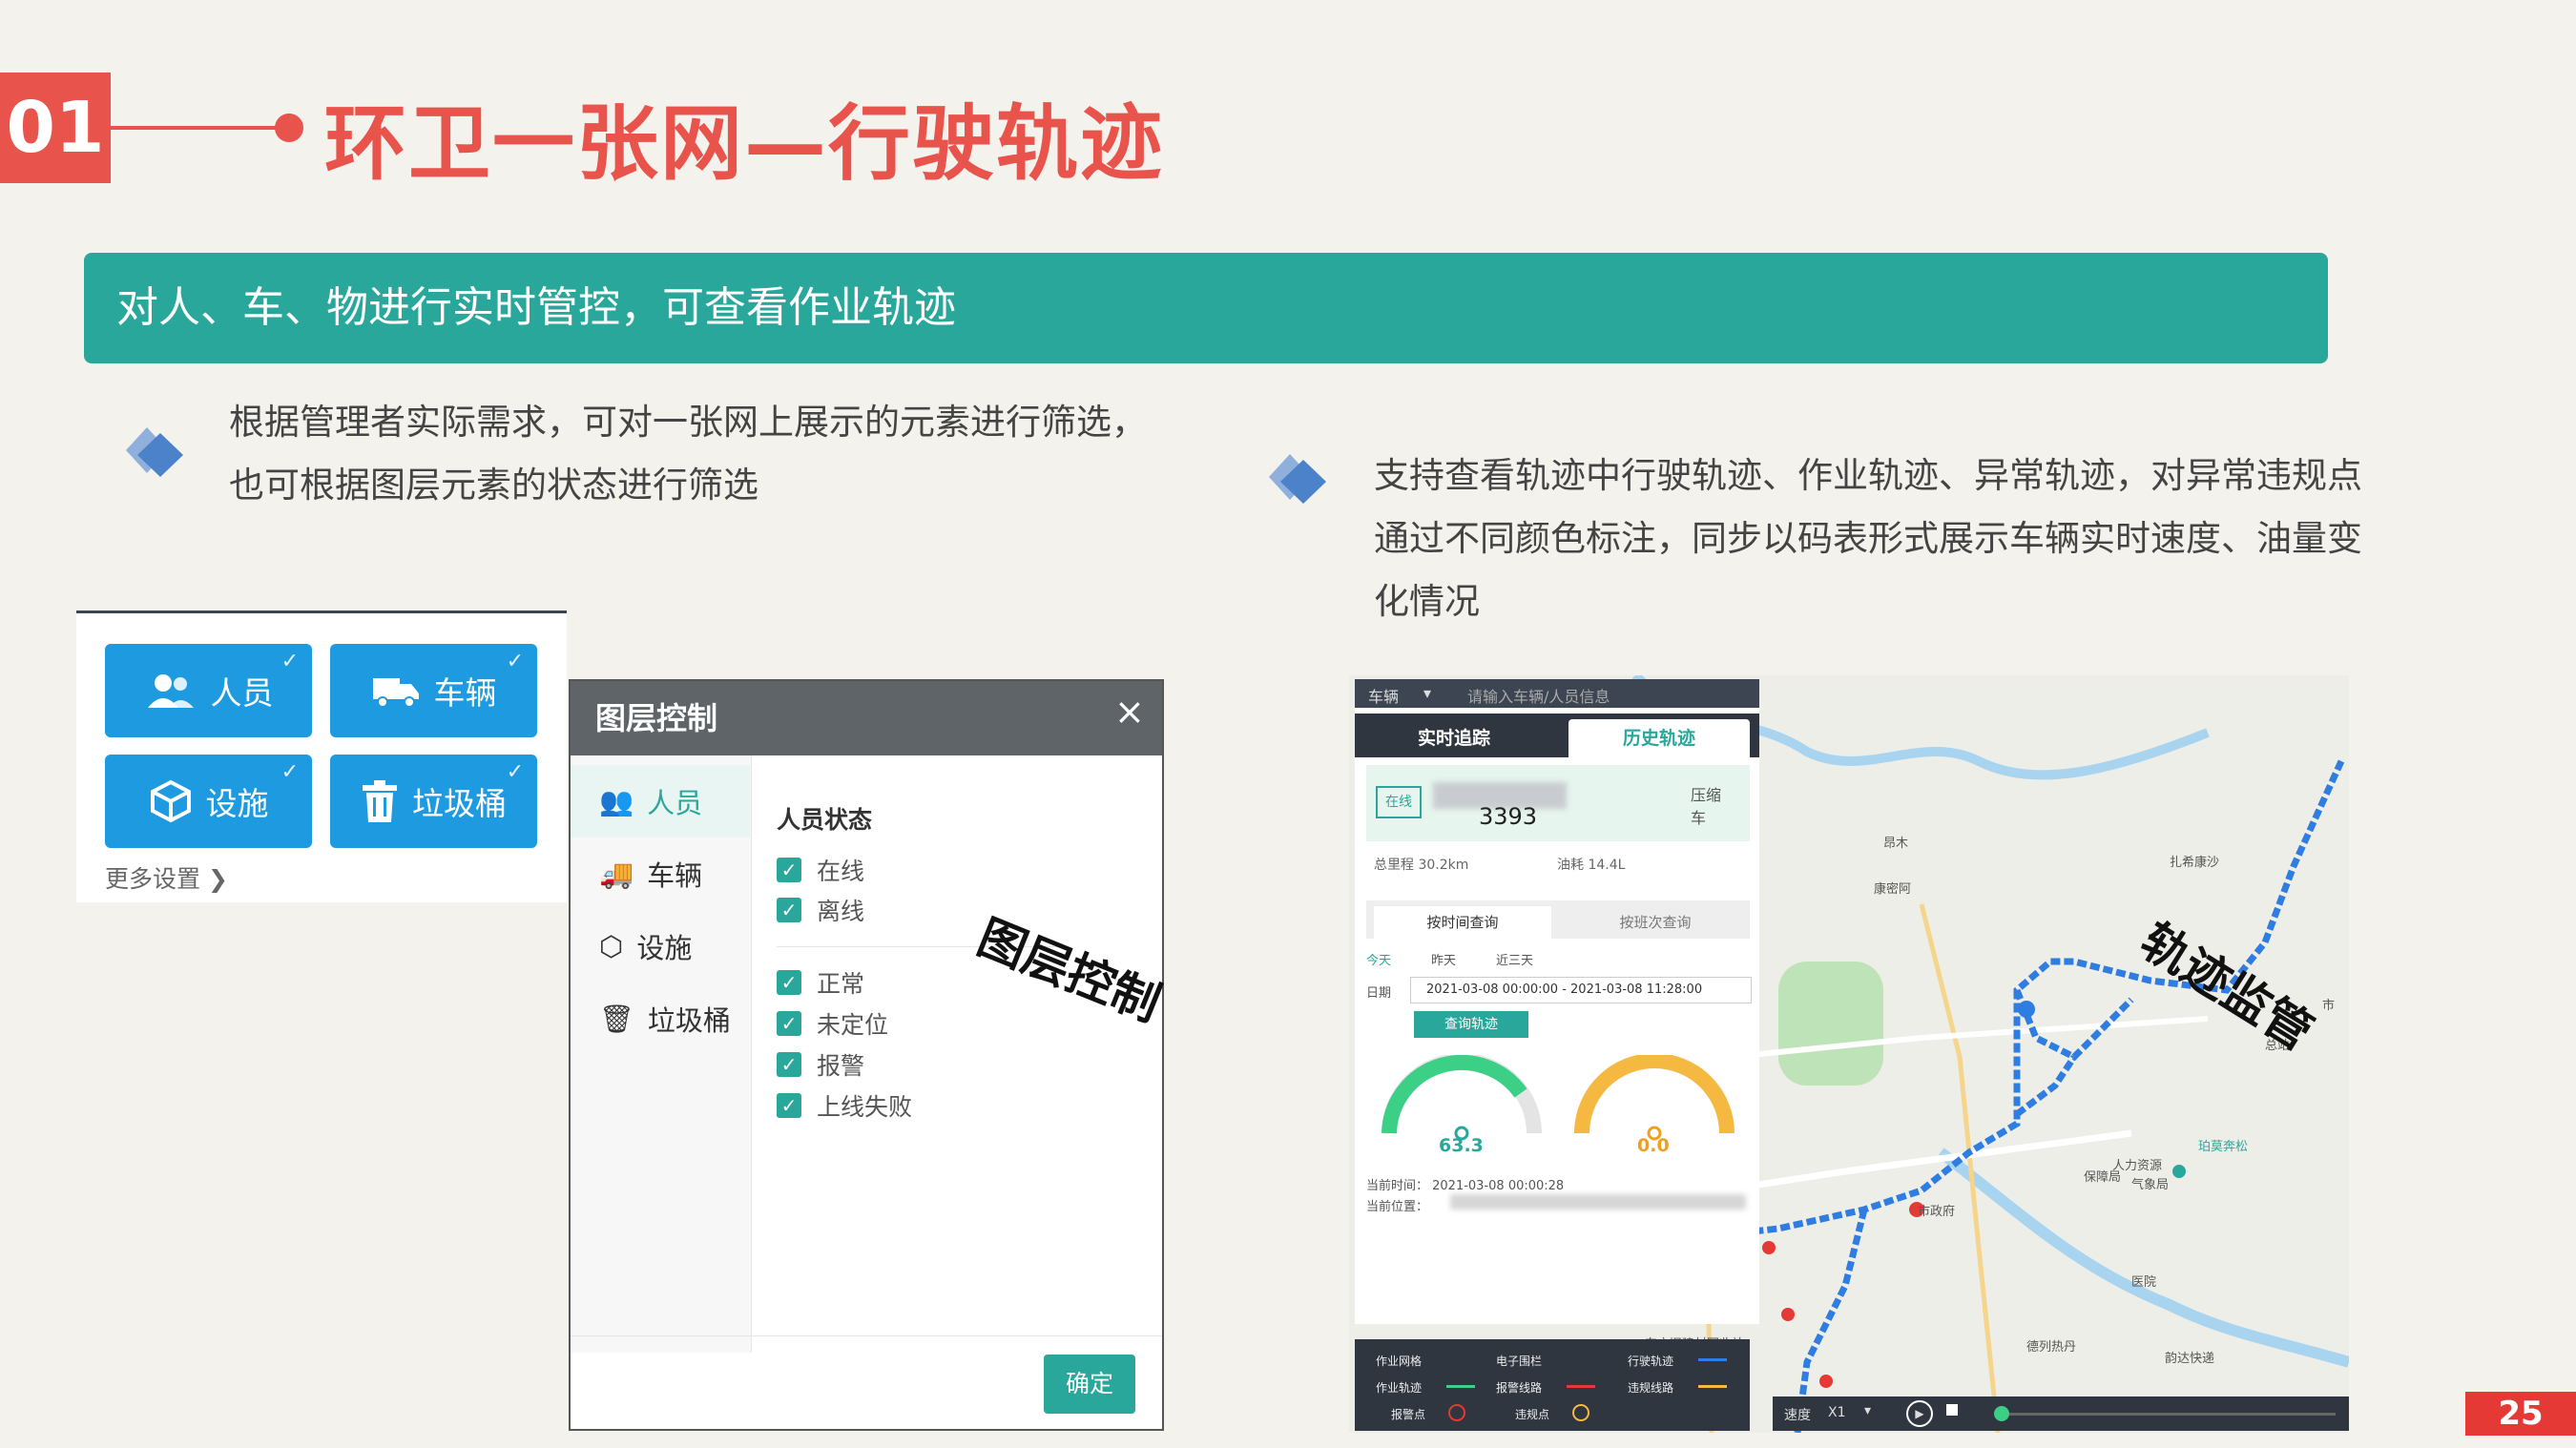 The height and width of the screenshot is (1448, 2576). I want to click on tab-query-by-time: 按时间查询, so click(1462, 922).